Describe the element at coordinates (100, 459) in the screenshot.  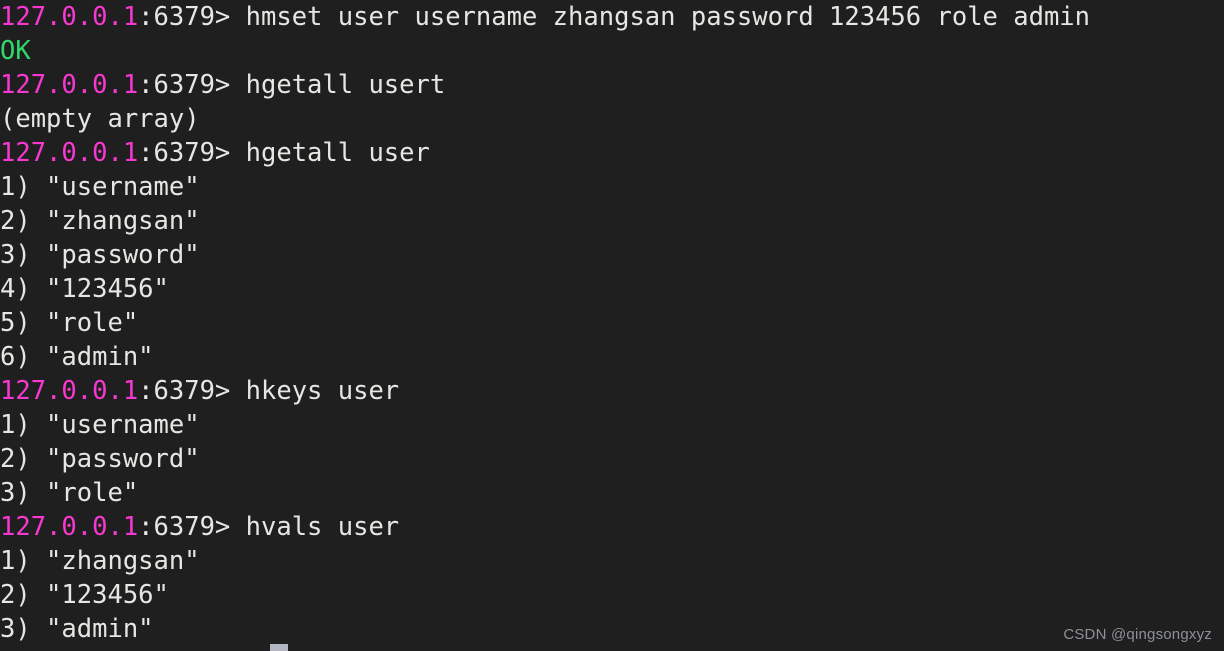
I see `output-text: 2) "password"` at that location.